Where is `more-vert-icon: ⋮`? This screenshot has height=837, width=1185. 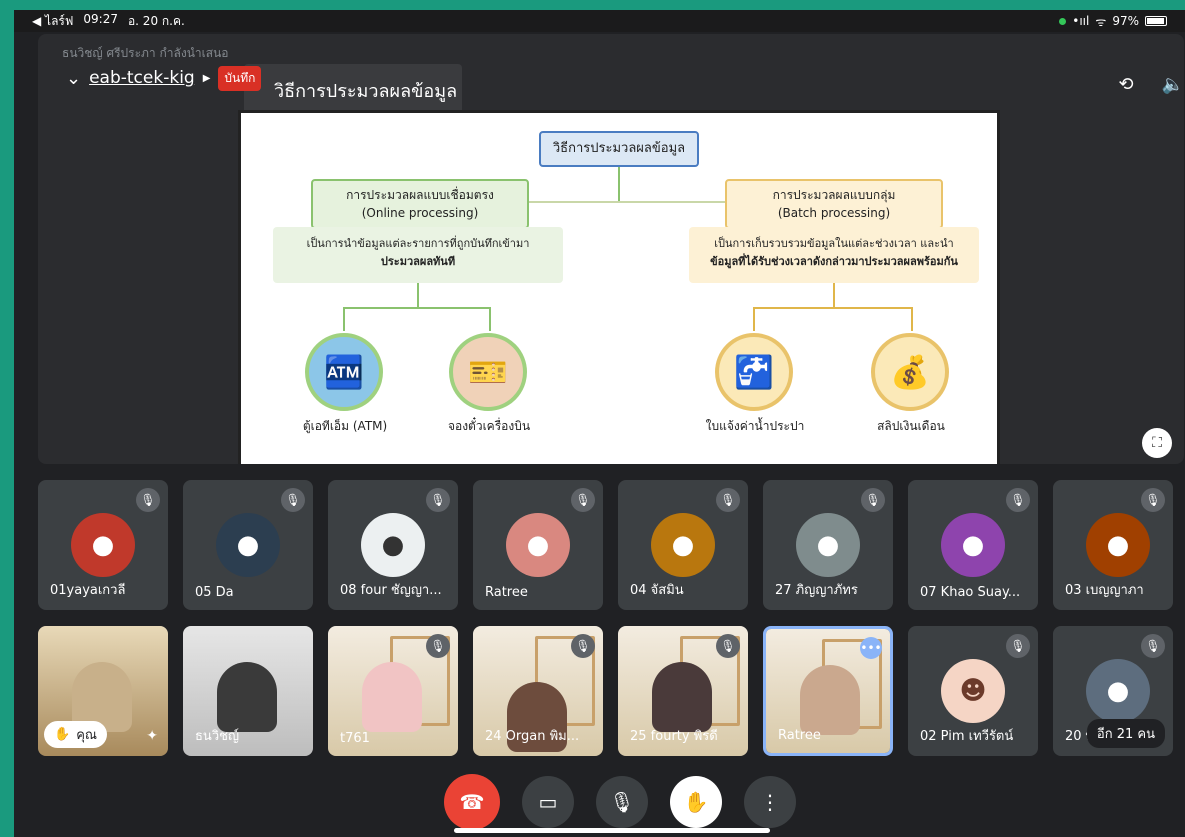
more-vert-icon: ⋮ is located at coordinates (770, 802).